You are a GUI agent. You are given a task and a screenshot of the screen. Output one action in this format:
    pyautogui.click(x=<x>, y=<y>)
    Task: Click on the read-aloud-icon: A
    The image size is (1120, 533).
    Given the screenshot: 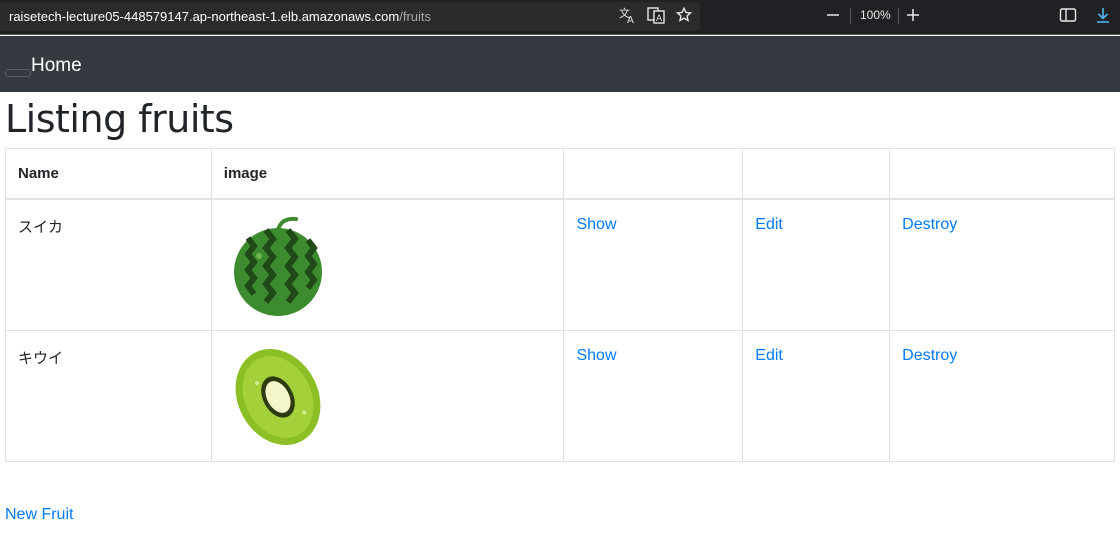 What is the action you would take?
    pyautogui.click(x=656, y=17)
    